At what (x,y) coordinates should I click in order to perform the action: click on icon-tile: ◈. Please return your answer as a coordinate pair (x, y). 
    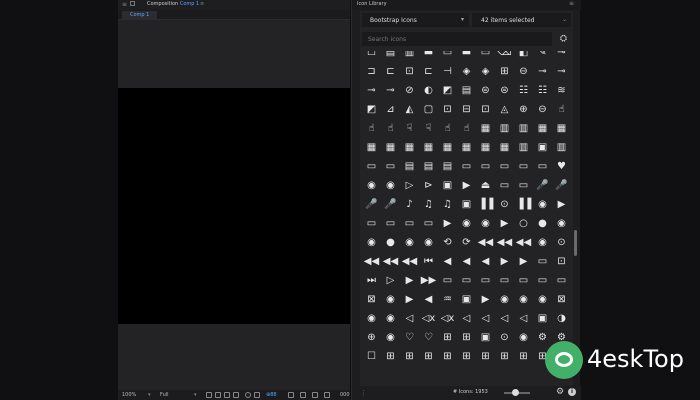
    Looking at the image, I should click on (466, 71).